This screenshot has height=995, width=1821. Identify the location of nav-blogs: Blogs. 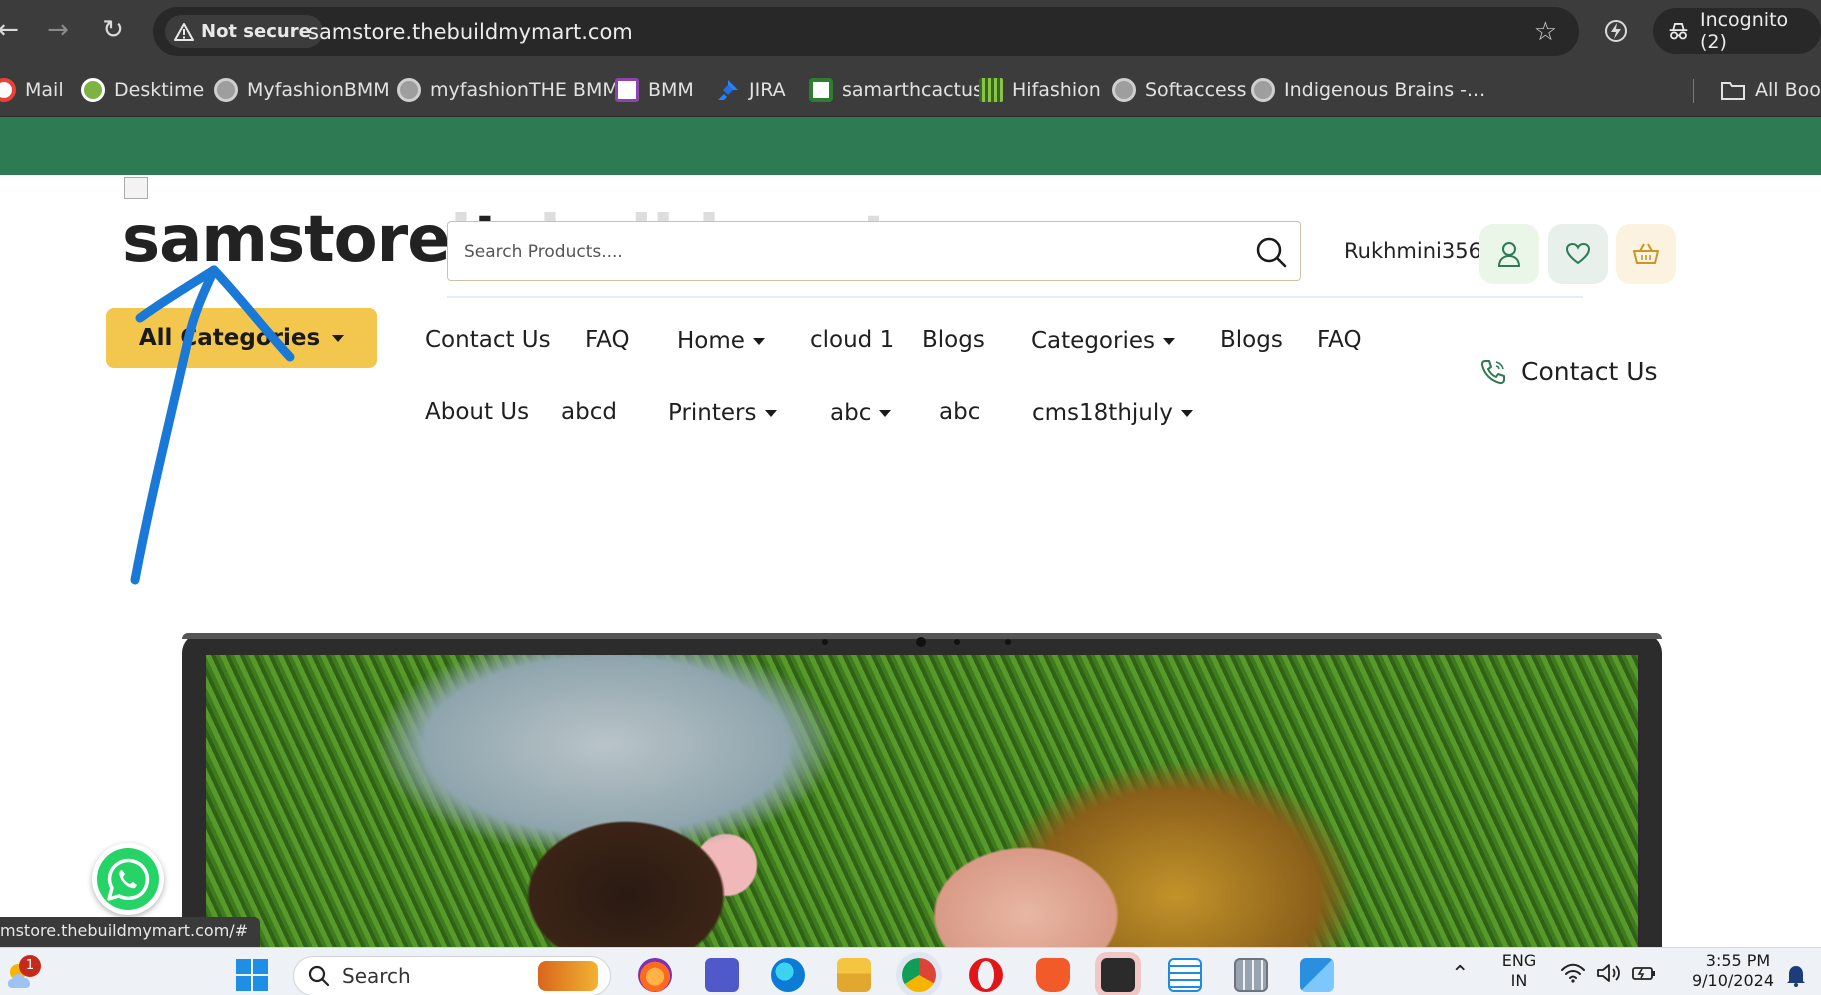
(953, 340).